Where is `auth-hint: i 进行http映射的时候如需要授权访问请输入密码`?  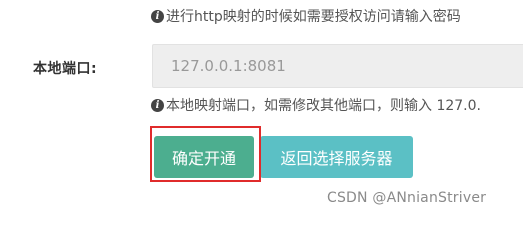 auth-hint: i 进行http映射的时候如需要授权访问请输入密码 is located at coordinates (306, 16).